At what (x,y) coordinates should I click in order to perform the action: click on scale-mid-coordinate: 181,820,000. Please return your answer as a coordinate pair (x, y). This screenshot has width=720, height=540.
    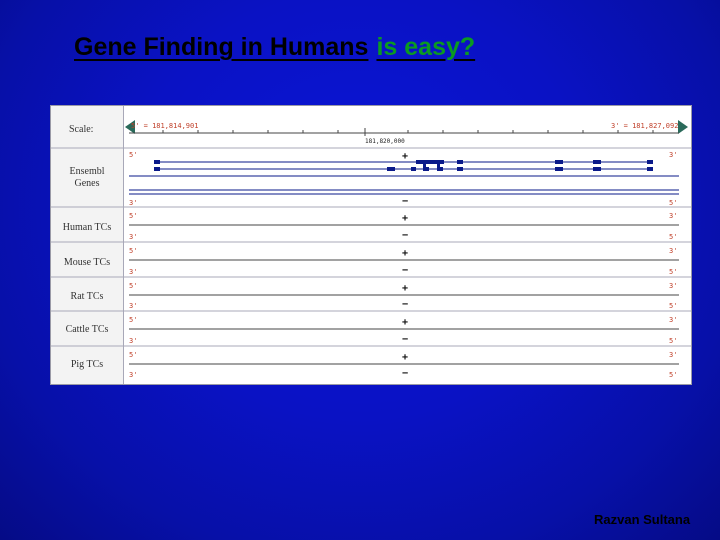
    Looking at the image, I should click on (385, 141).